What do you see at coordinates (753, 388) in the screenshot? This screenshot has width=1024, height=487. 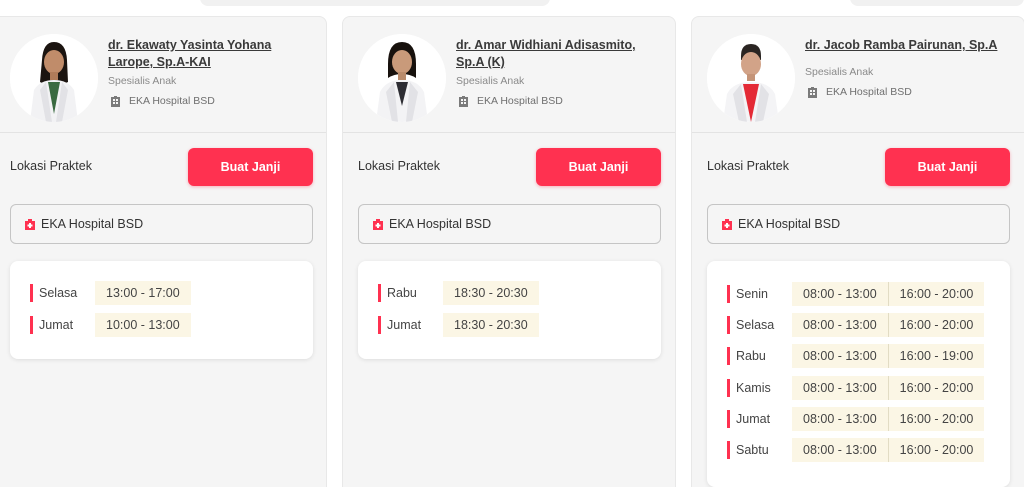 I see `schedule-day: Kamis` at bounding box center [753, 388].